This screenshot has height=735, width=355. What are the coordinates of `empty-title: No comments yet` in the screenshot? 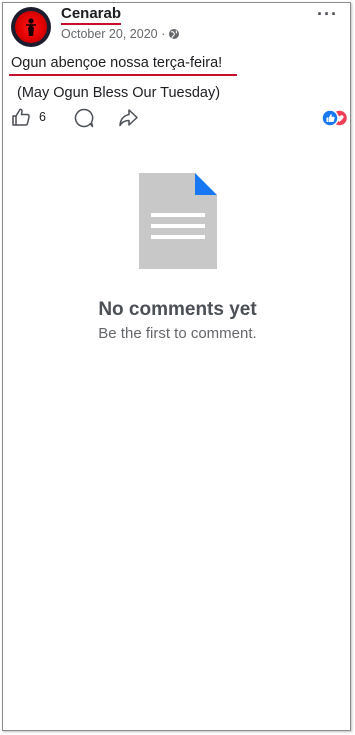 It's located at (177, 309).